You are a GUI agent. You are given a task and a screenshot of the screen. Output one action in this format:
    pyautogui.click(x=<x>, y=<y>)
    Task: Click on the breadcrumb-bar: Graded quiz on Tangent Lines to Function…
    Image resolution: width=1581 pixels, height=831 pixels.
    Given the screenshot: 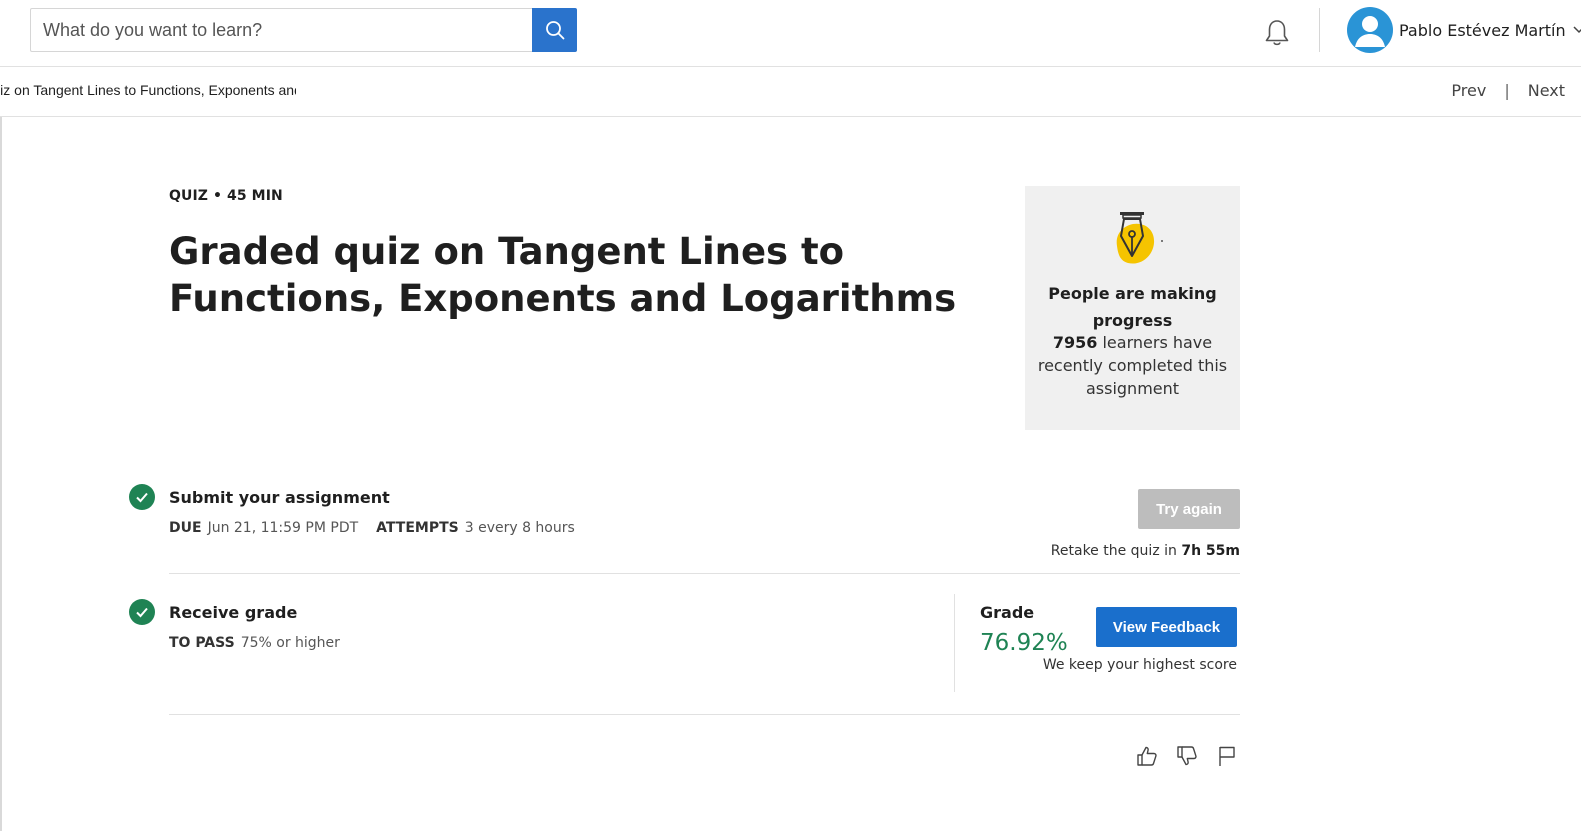 What is the action you would take?
    pyautogui.click(x=790, y=92)
    